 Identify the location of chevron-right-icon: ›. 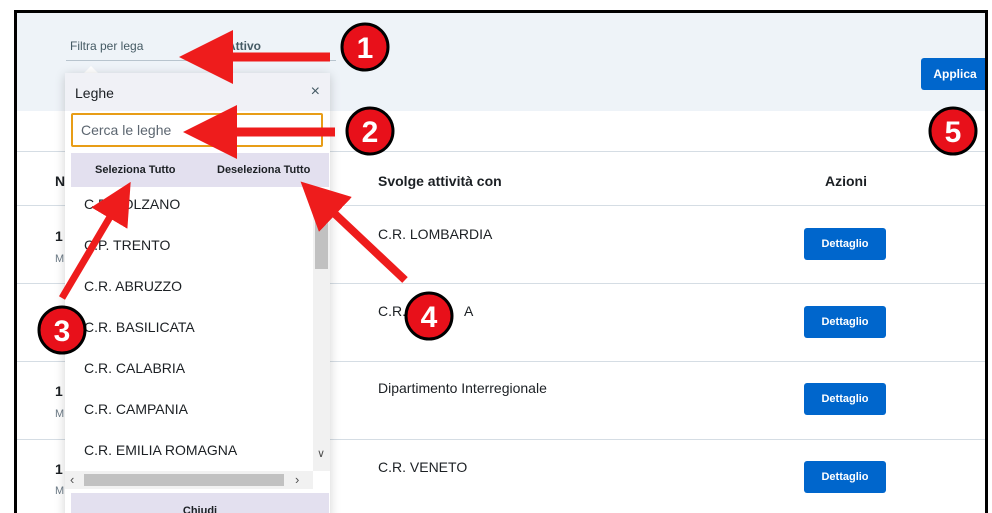
(297, 479).